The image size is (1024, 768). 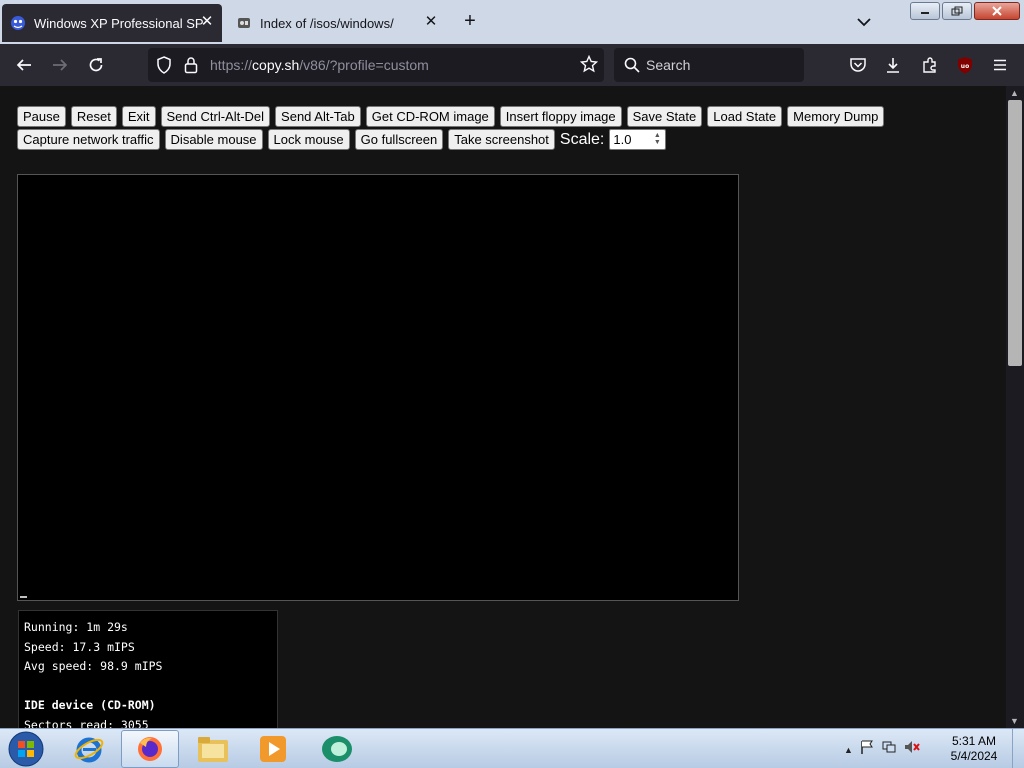 I want to click on start-button, so click(x=26, y=749).